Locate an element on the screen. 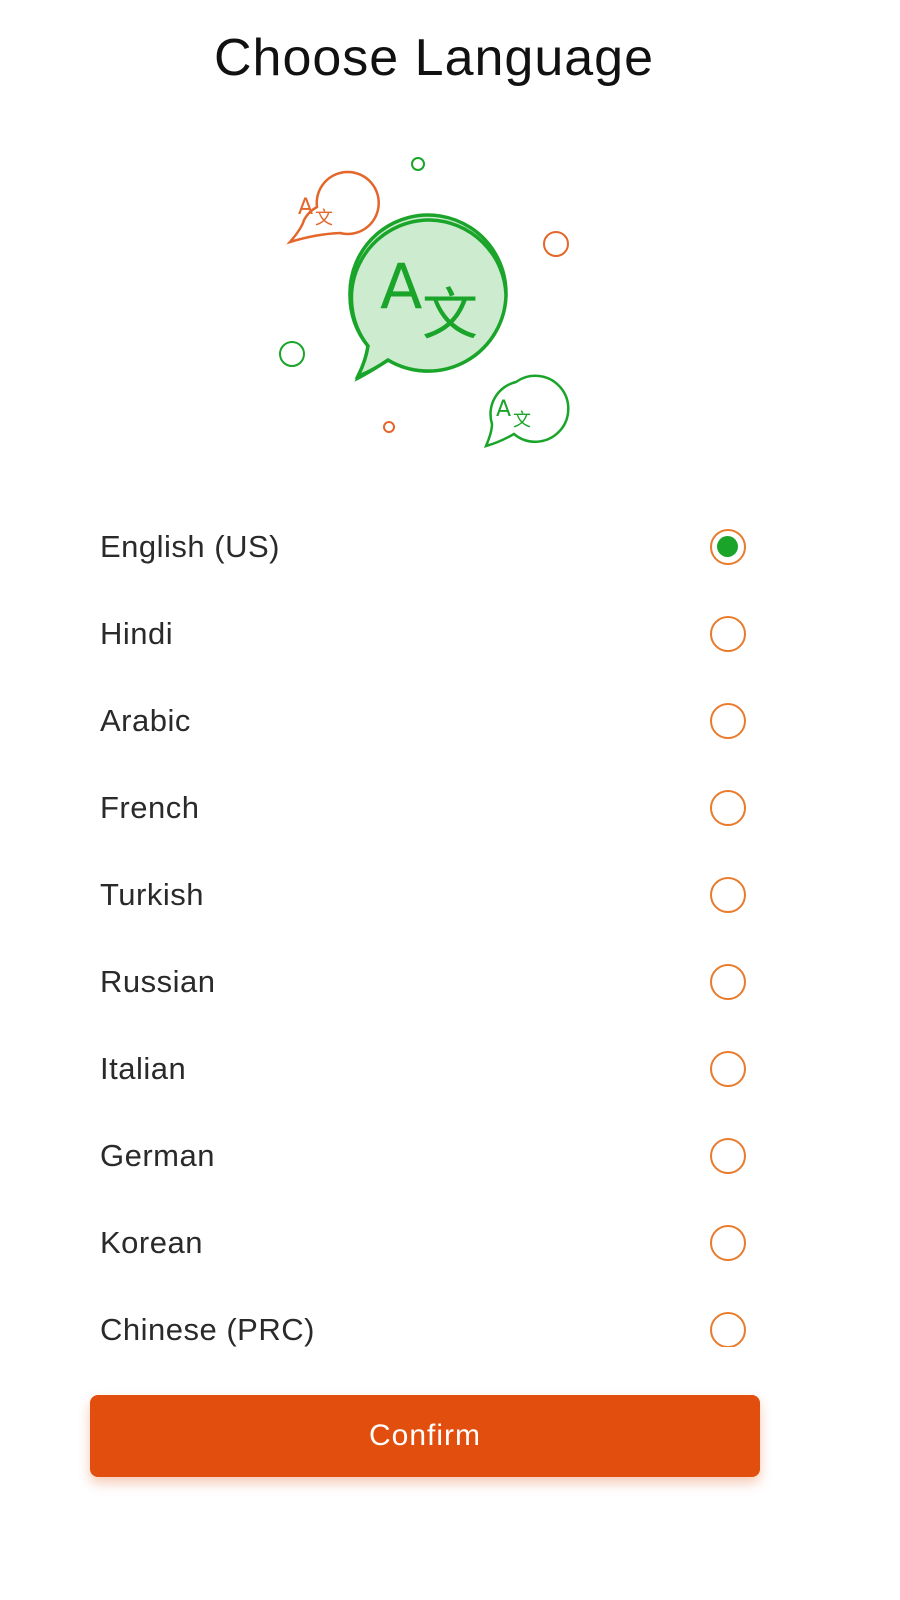  language-label: French is located at coordinates (150, 807).